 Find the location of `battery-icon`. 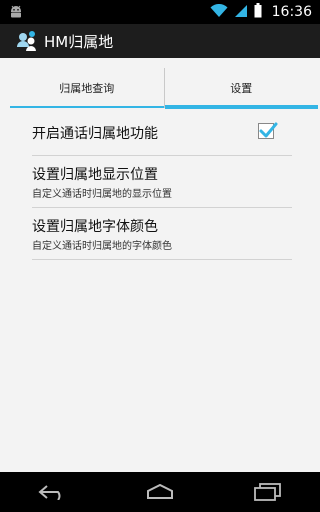

battery-icon is located at coordinates (258, 12).